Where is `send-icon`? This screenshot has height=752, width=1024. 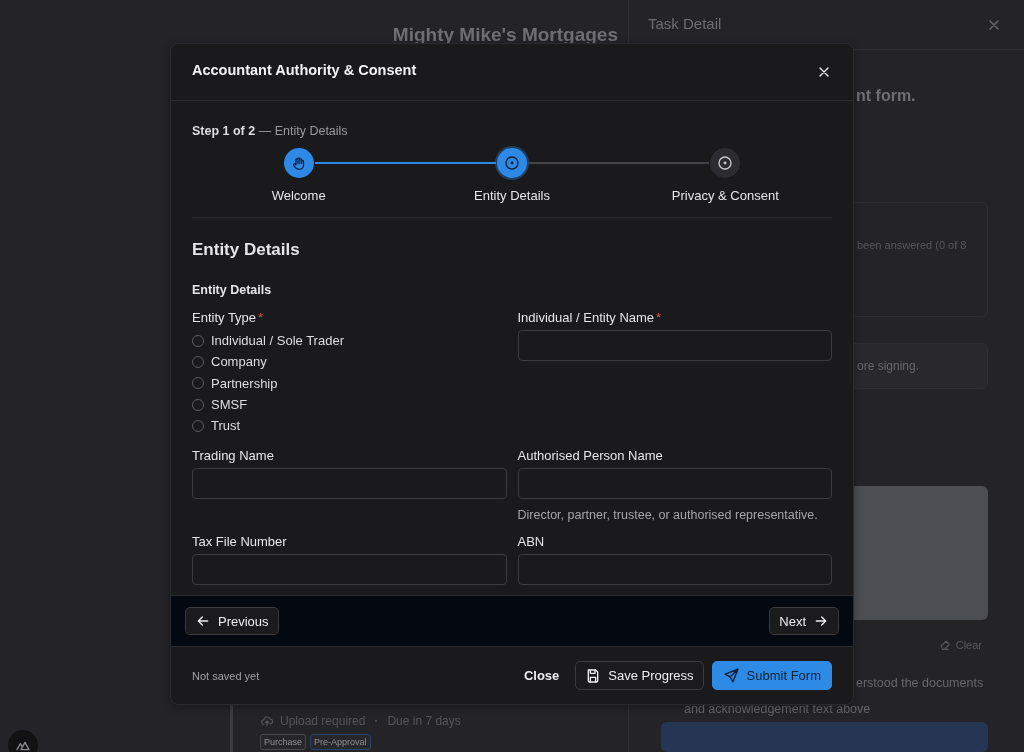
send-icon is located at coordinates (731, 675).